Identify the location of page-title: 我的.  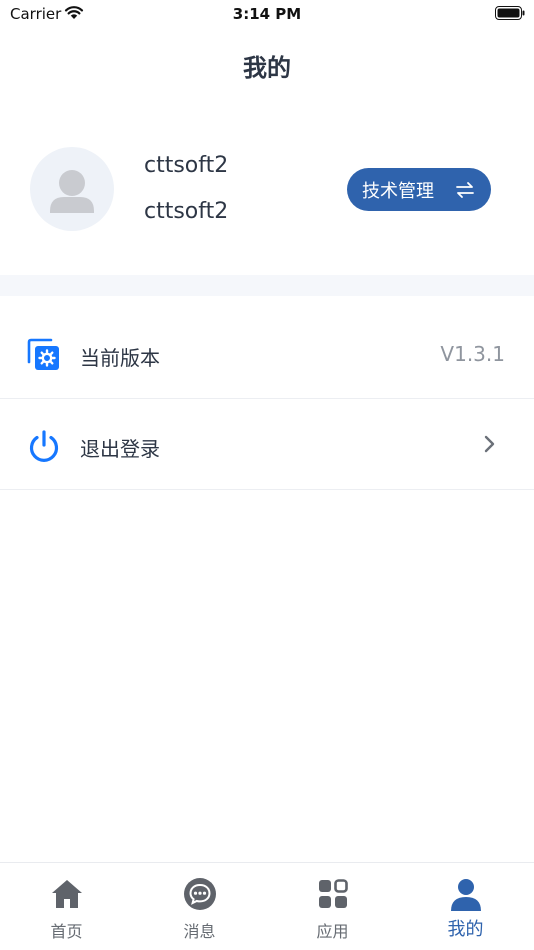
(267, 68).